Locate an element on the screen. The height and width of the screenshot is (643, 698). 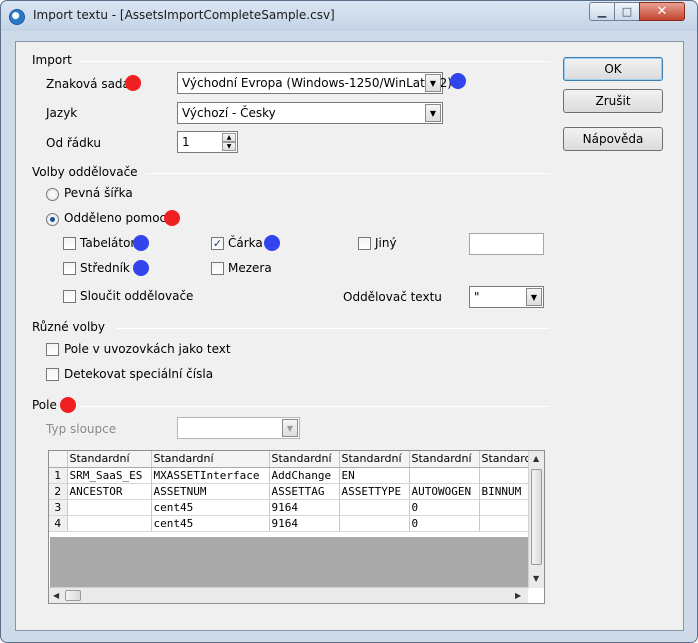
table-cell: SRM_SaaS_ES is located at coordinates (109, 475).